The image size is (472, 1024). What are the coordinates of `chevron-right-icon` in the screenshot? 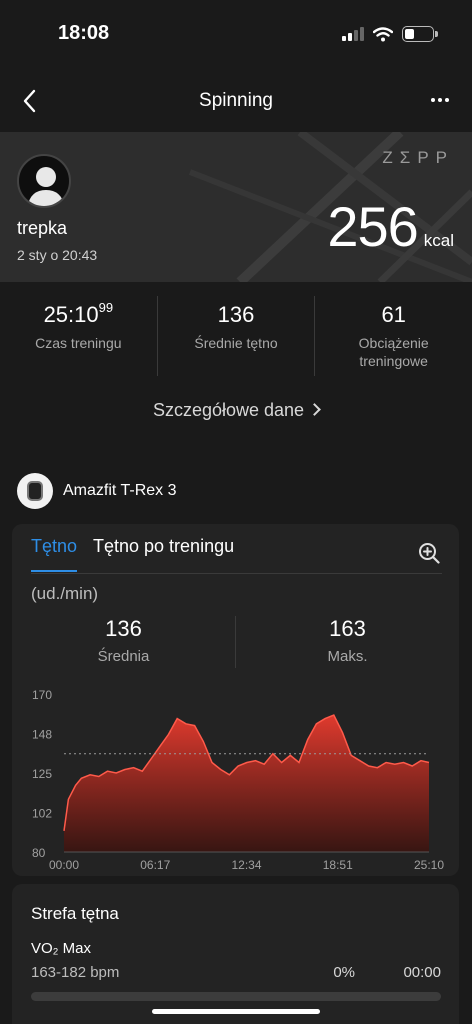 It's located at (314, 409).